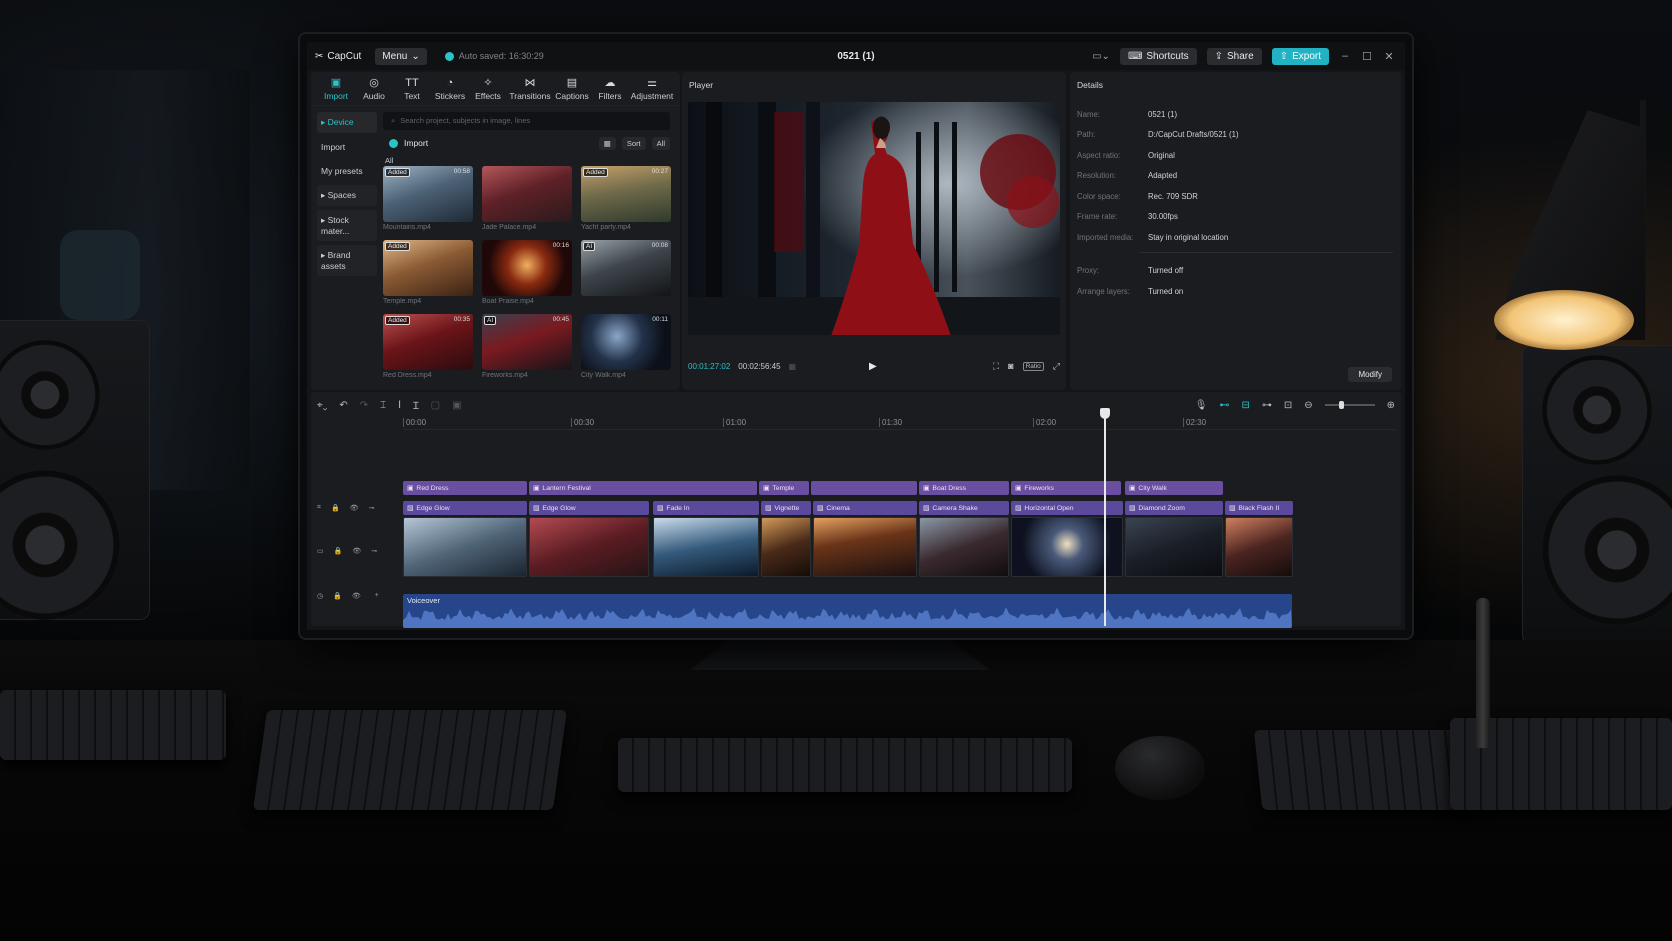  What do you see at coordinates (610, 88) in the screenshot?
I see `tab-filters: ☁ Filters` at bounding box center [610, 88].